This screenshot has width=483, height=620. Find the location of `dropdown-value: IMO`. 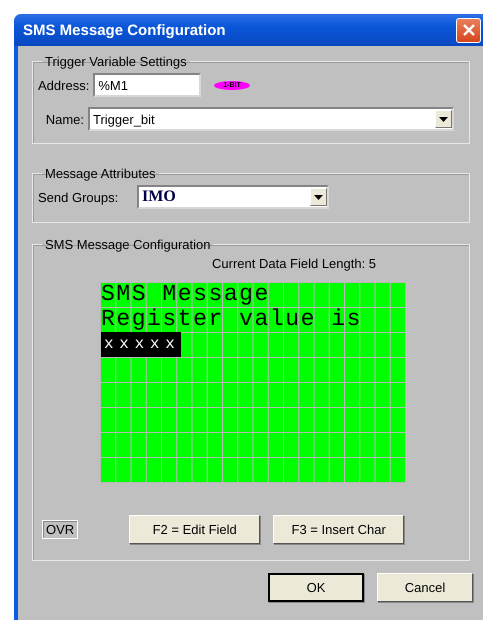

dropdown-value: IMO is located at coordinates (158, 197).